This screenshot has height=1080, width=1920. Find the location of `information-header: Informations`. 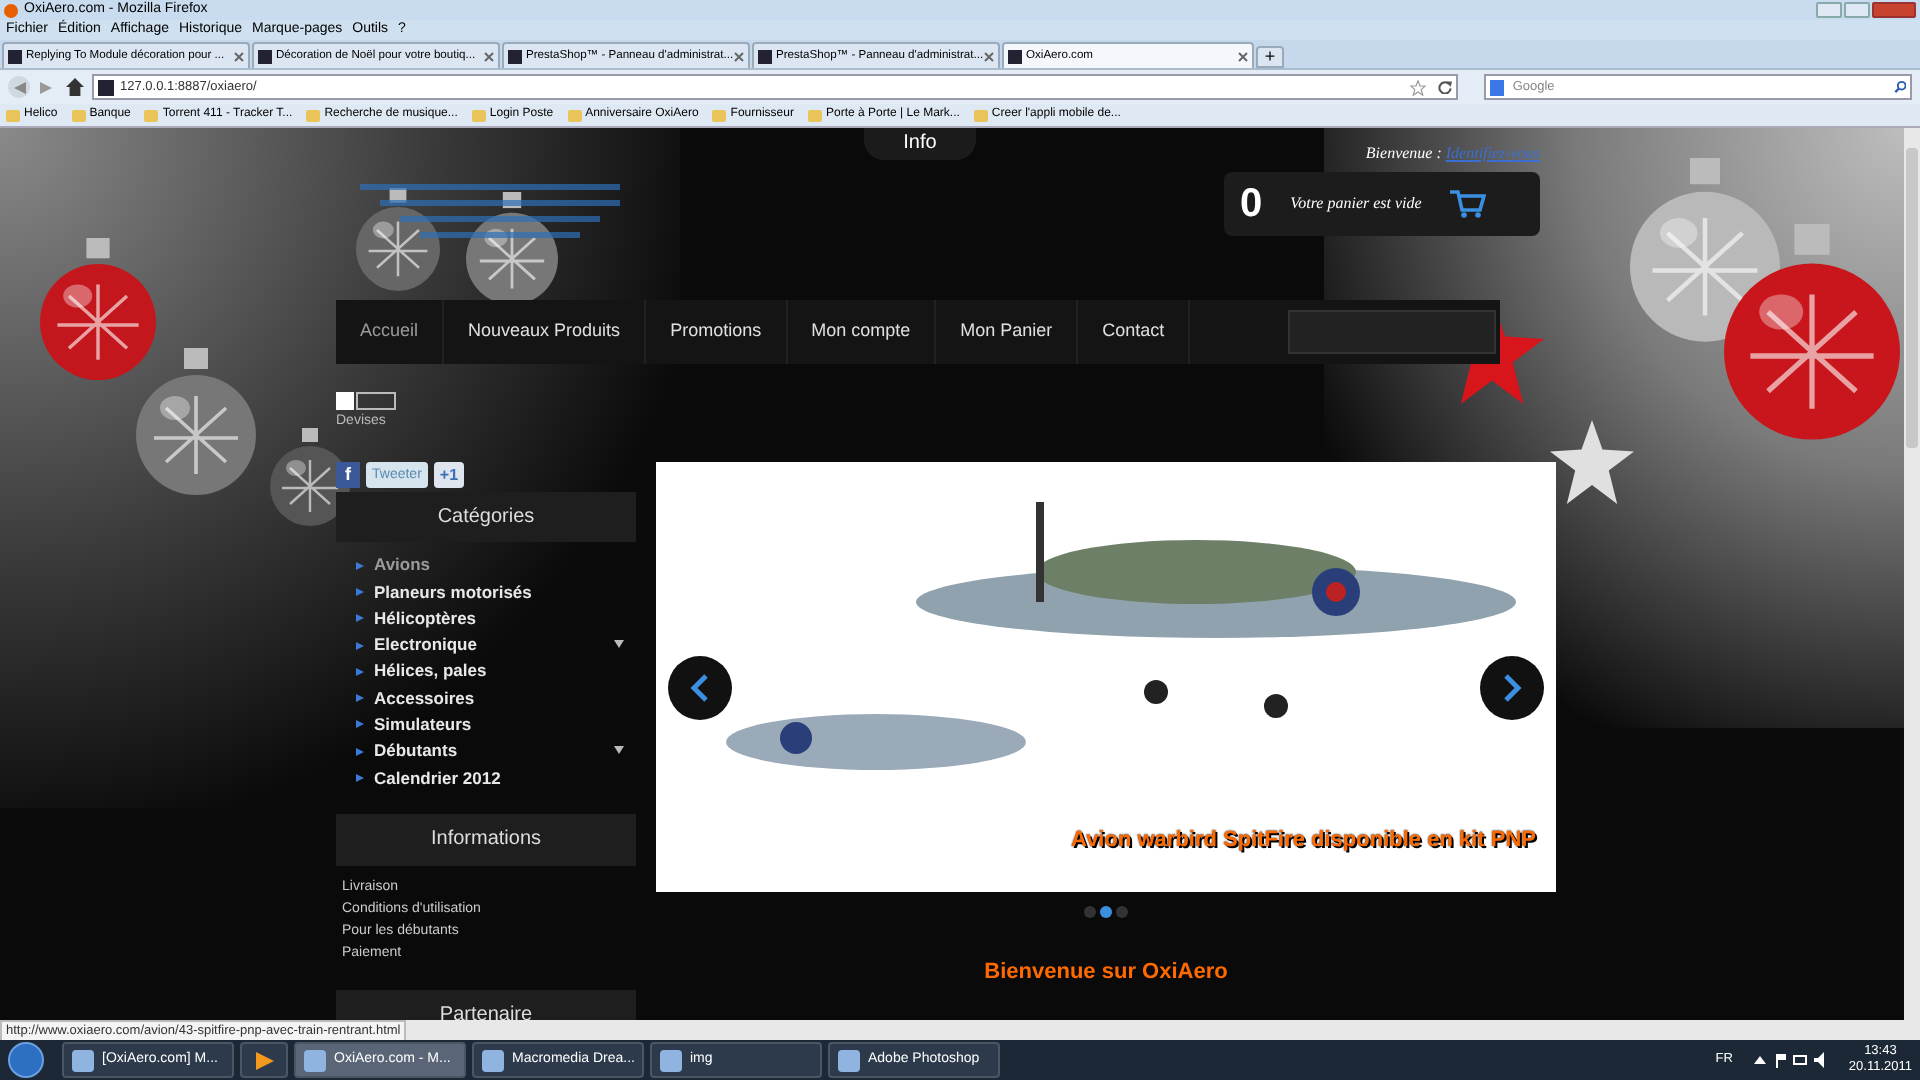

information-header: Informations is located at coordinates (486, 839).